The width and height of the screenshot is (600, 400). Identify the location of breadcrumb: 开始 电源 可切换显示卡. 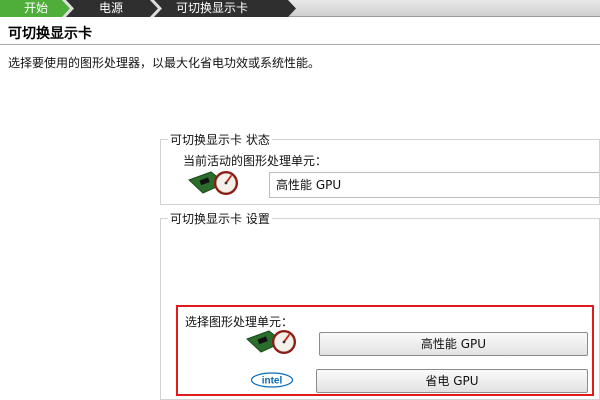
(300, 8).